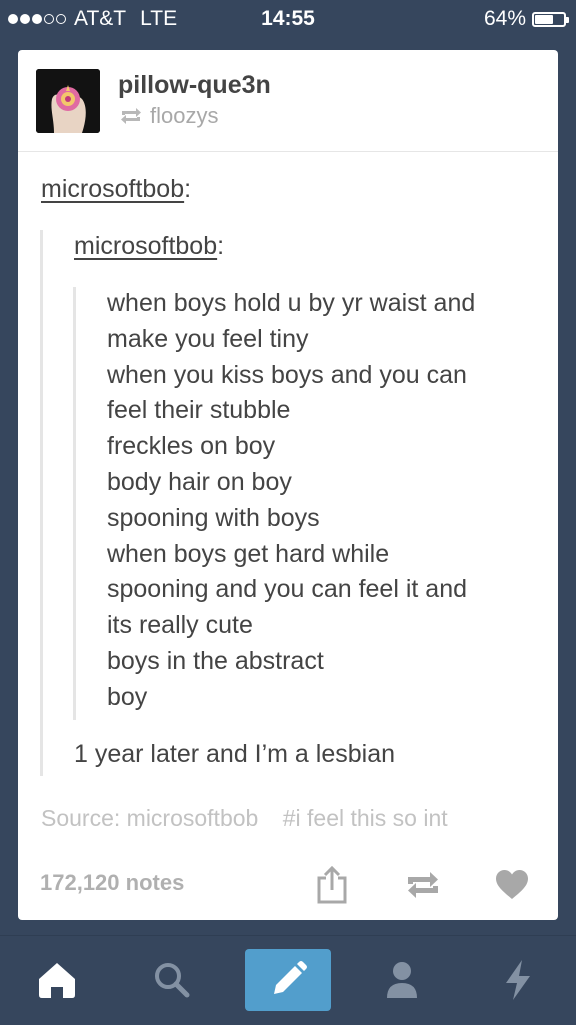  Describe the element at coordinates (235, 754) in the screenshot. I see `reply-text: 1 year later and I’m a lesbian` at that location.